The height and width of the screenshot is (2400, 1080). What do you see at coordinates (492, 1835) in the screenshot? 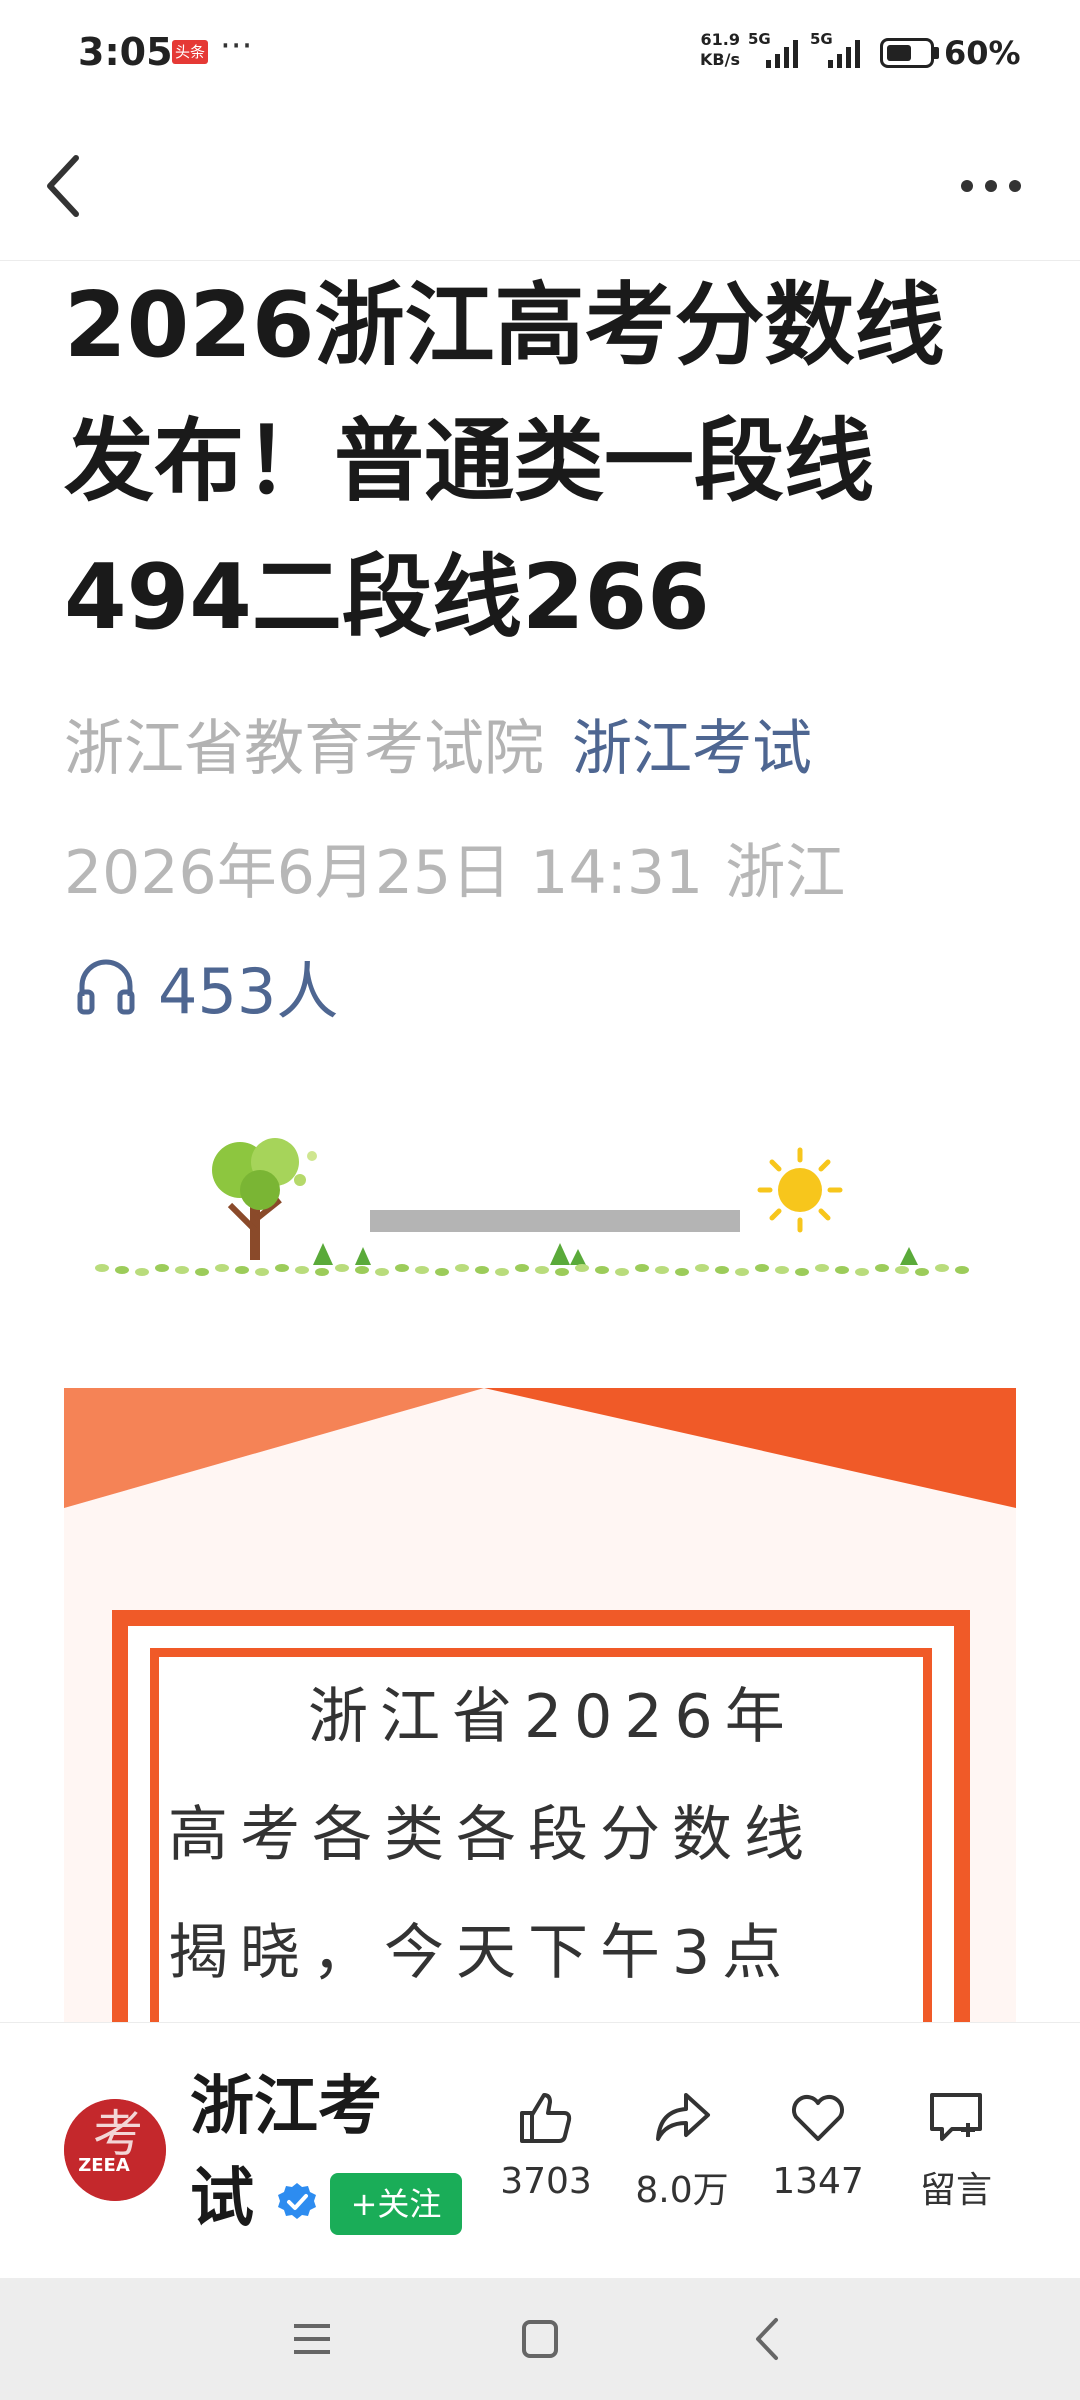
I see `article-body-text: 浙江省2026年高考各类各段分数线揭晓，今天下午3点起，` at bounding box center [492, 1835].